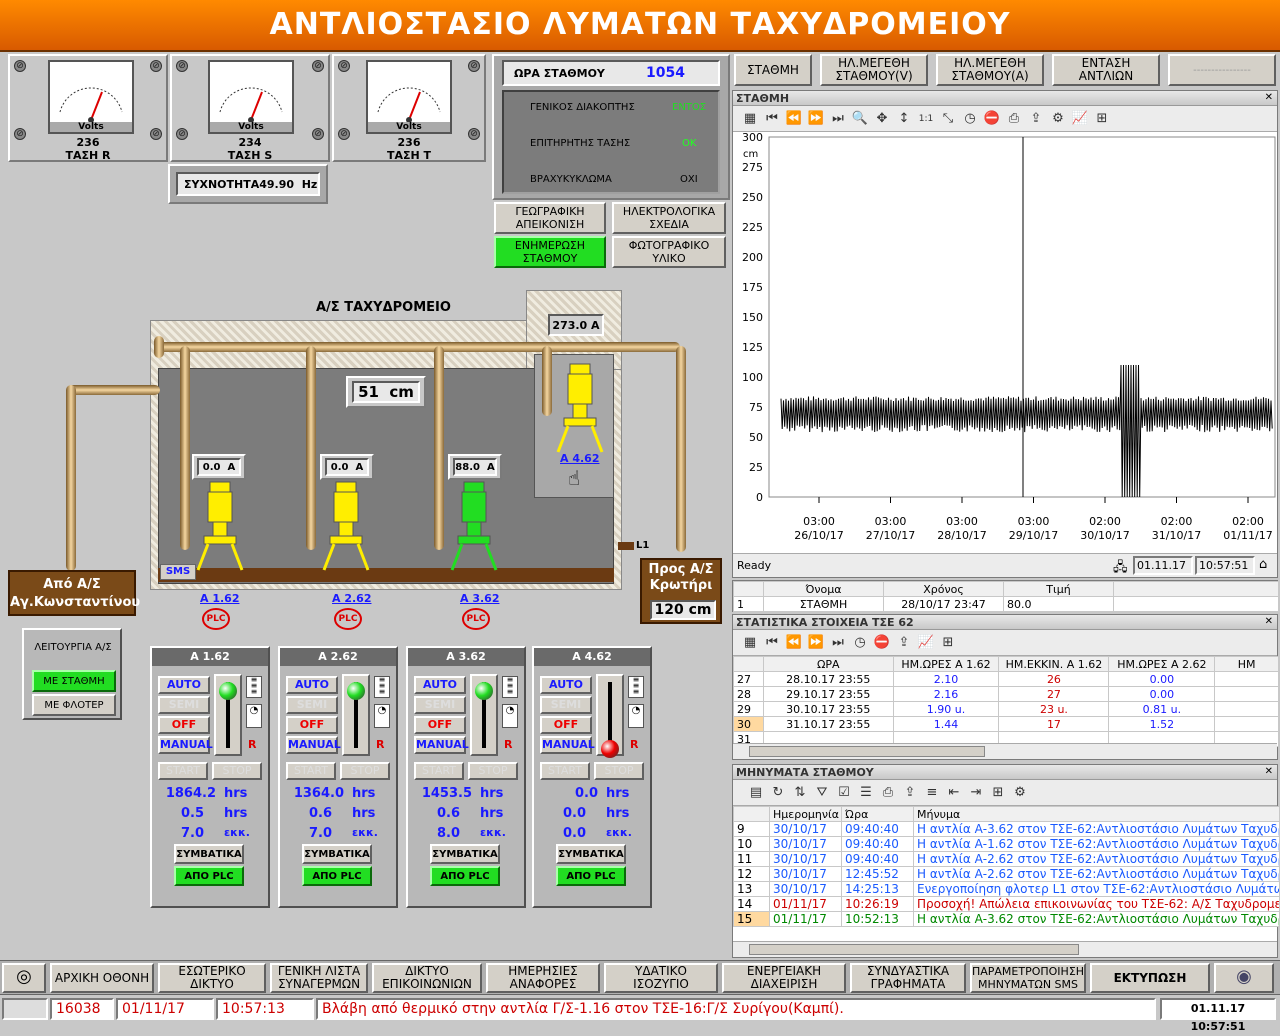  Describe the element at coordinates (926, 643) in the screenshot. I see `chart-icon: 📈` at that location.